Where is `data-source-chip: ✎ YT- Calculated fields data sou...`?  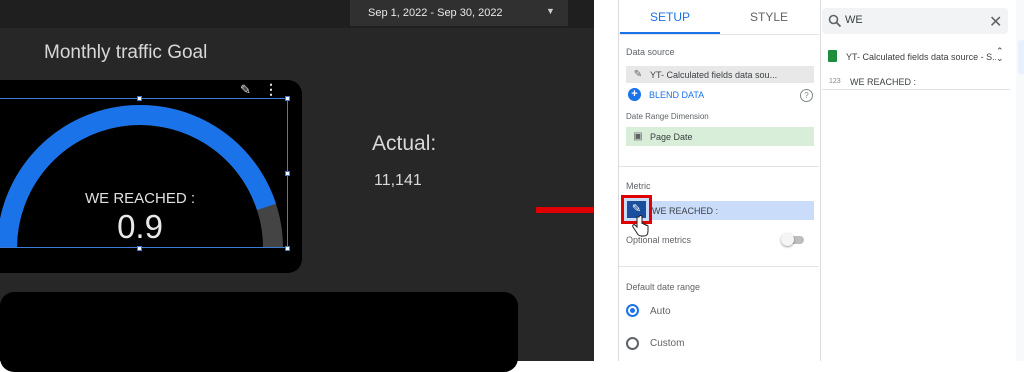 data-source-chip: ✎ YT- Calculated fields data sou... is located at coordinates (720, 74).